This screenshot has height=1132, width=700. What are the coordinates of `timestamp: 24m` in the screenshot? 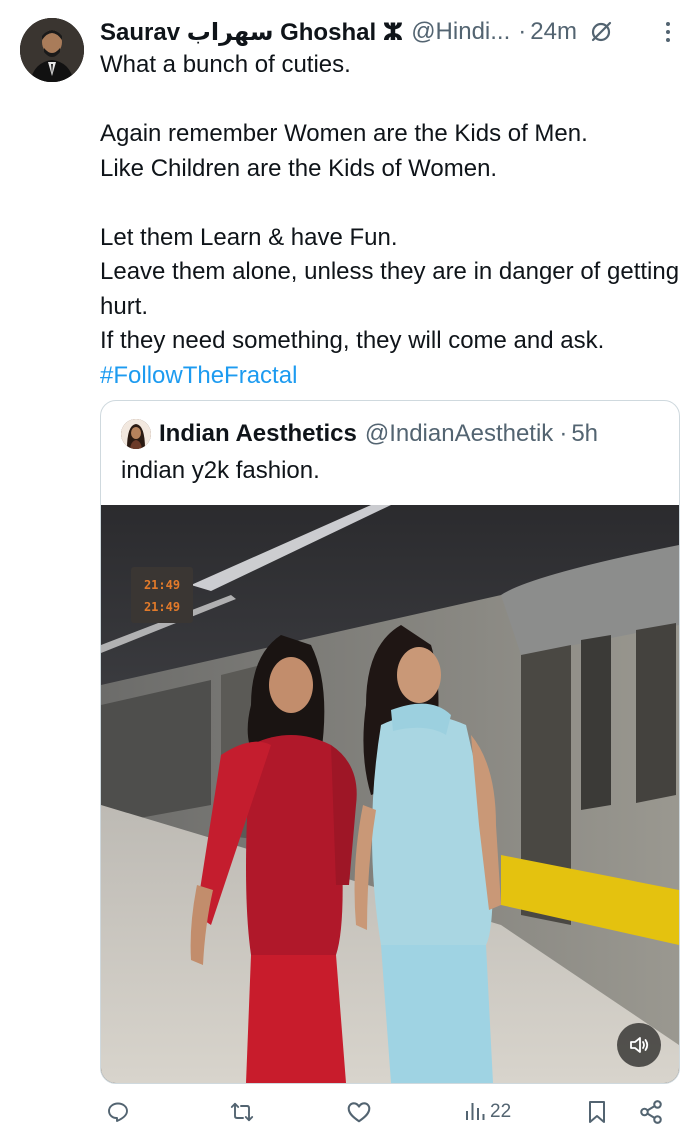 It's located at (553, 32).